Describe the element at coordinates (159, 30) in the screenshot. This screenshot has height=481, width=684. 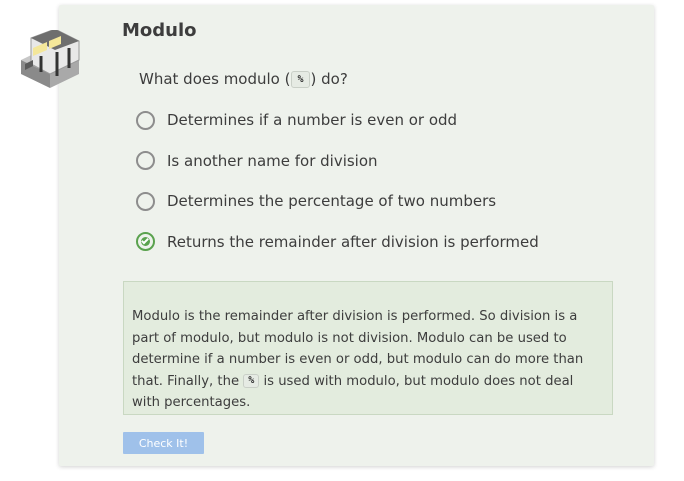
I see `page-title: Modulo` at that location.